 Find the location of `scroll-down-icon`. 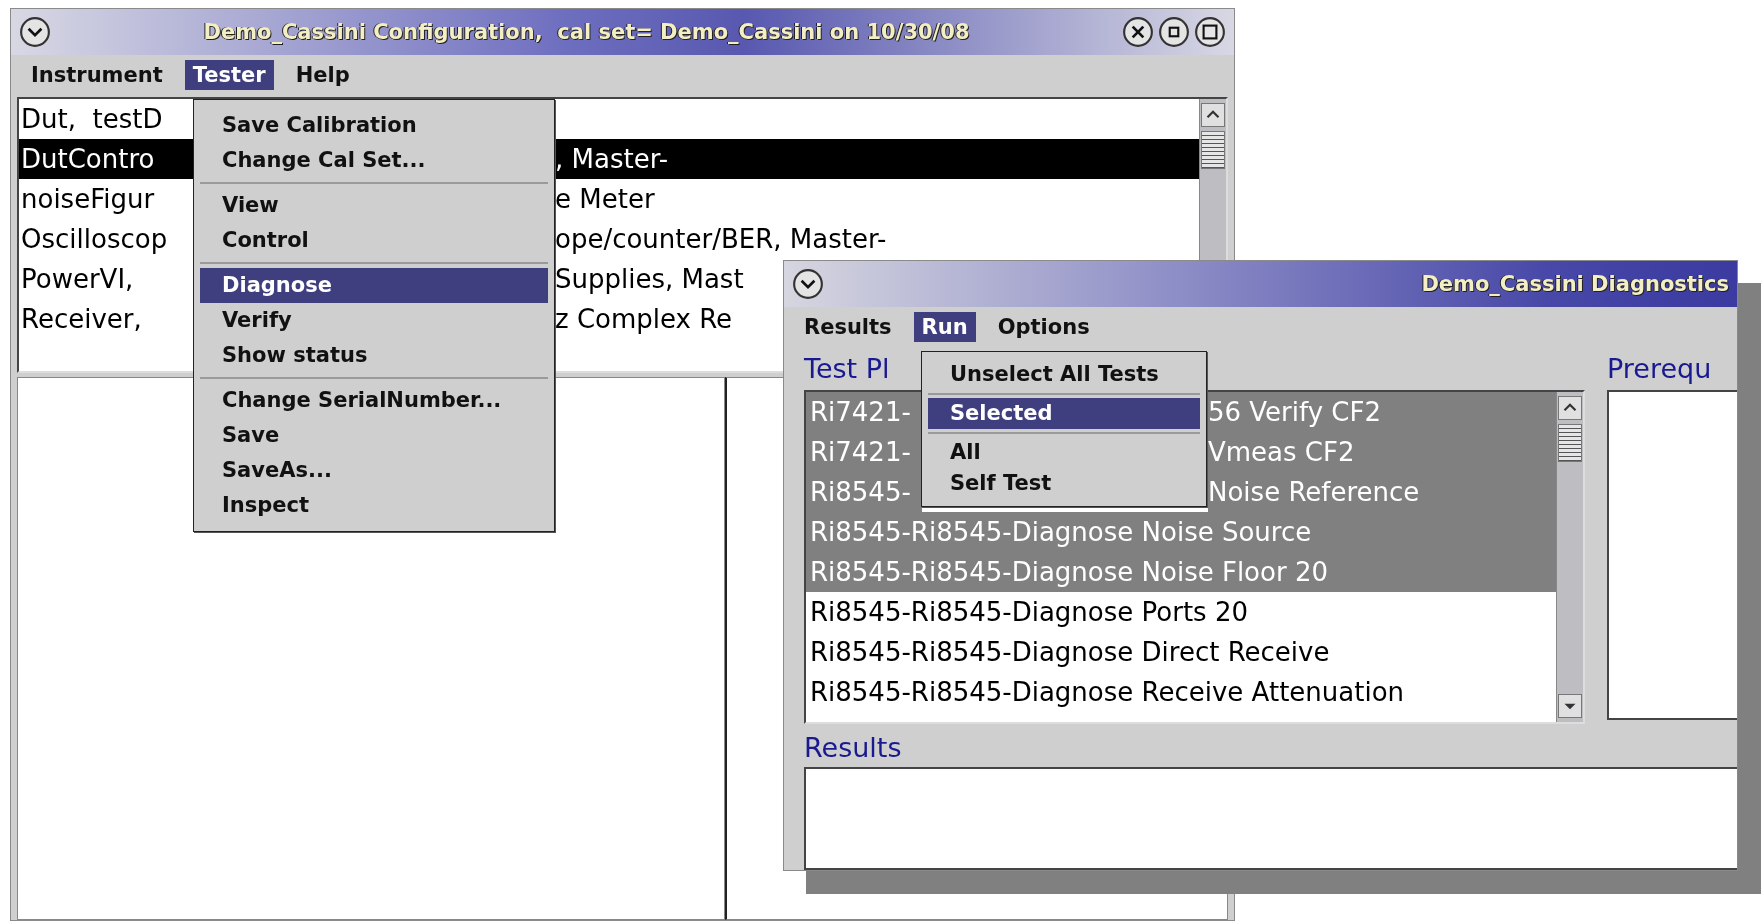

scroll-down-icon is located at coordinates (1570, 706).